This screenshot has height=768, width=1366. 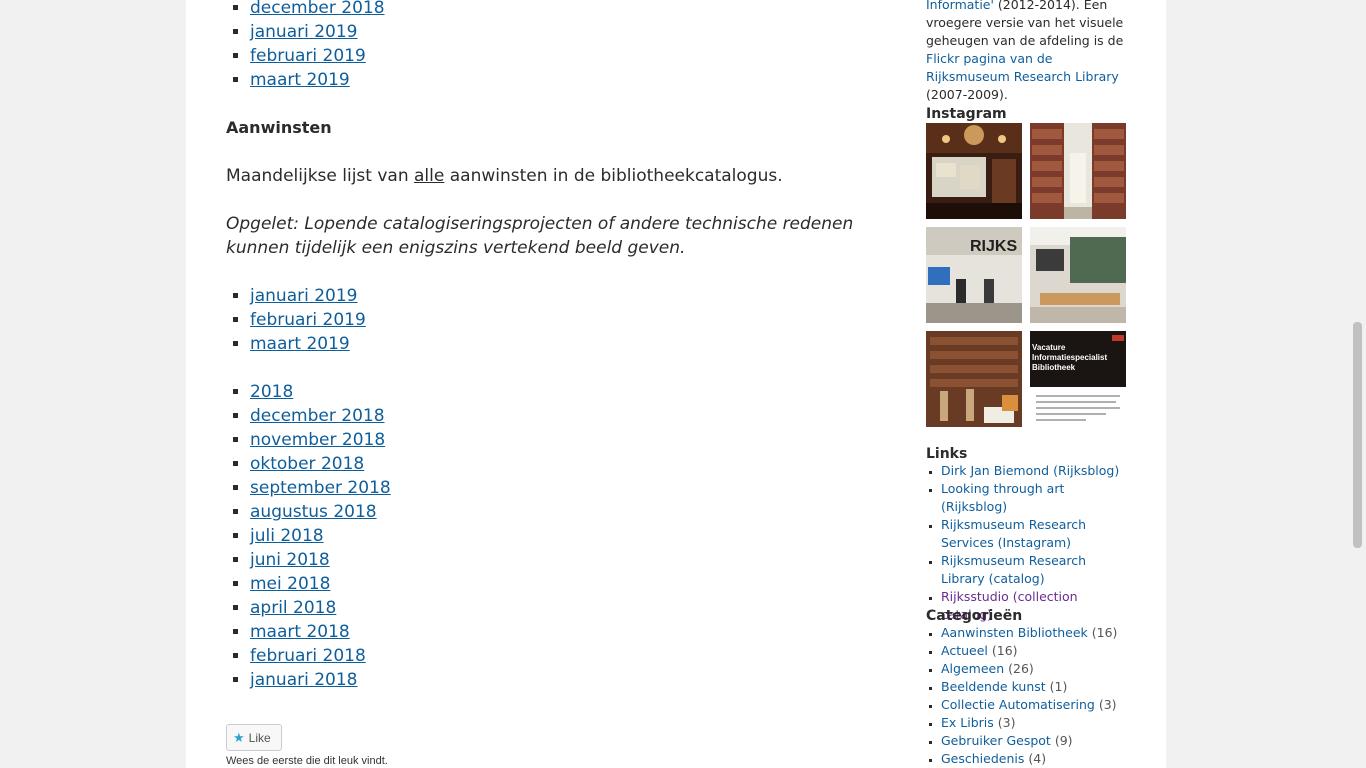 What do you see at coordinates (1357, 435) in the screenshot?
I see `scrollbar-thumb` at bounding box center [1357, 435].